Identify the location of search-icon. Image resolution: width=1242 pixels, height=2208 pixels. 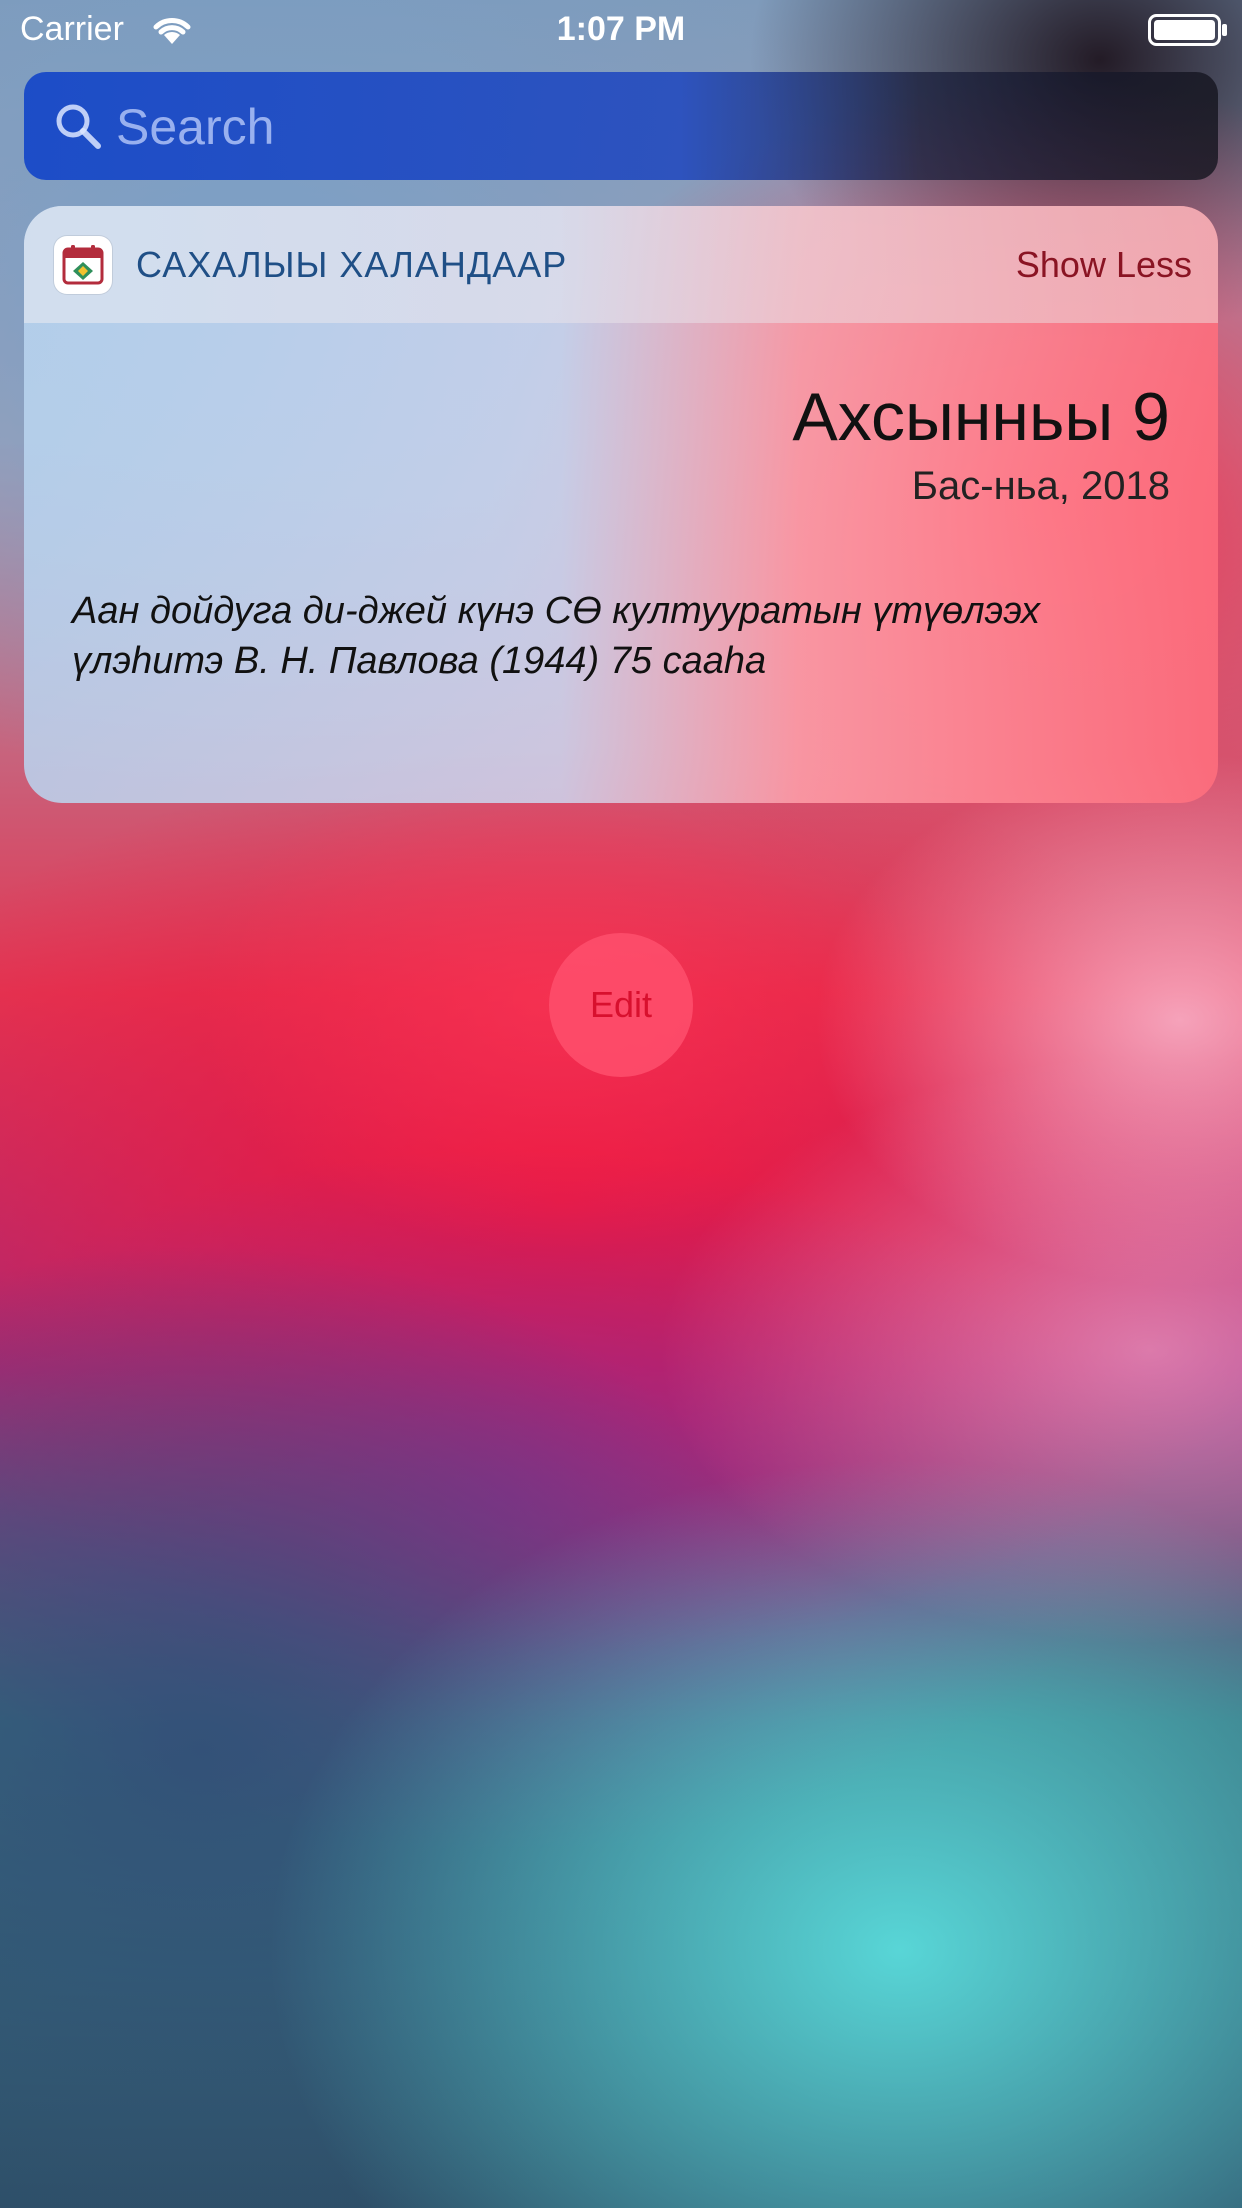
(78, 126).